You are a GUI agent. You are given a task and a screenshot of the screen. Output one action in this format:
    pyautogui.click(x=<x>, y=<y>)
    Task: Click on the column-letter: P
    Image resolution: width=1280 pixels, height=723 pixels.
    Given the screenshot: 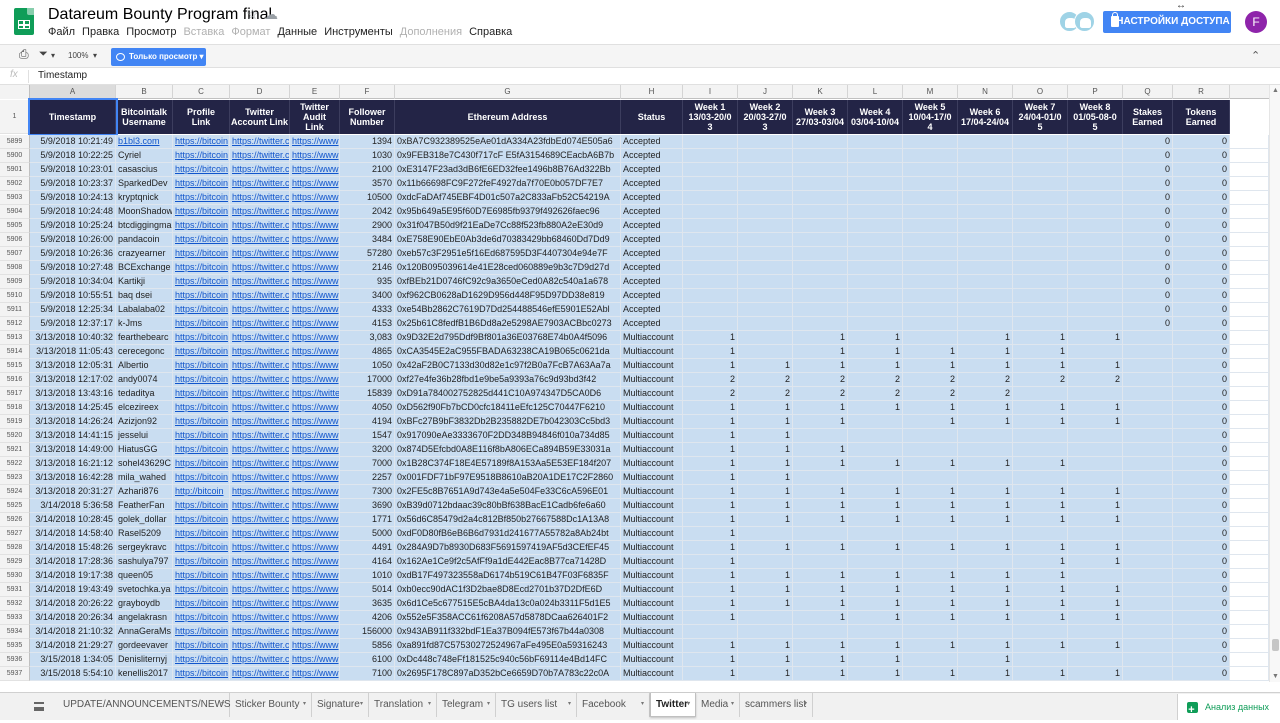 What is the action you would take?
    pyautogui.click(x=1095, y=92)
    